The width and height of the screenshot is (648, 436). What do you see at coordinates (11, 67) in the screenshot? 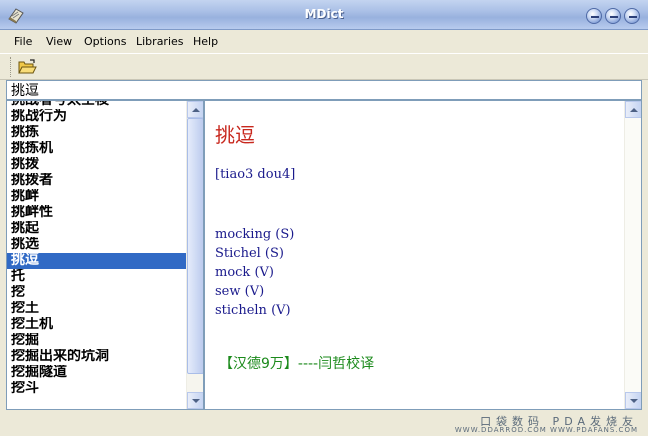
I see `toolbar-grip` at bounding box center [11, 67].